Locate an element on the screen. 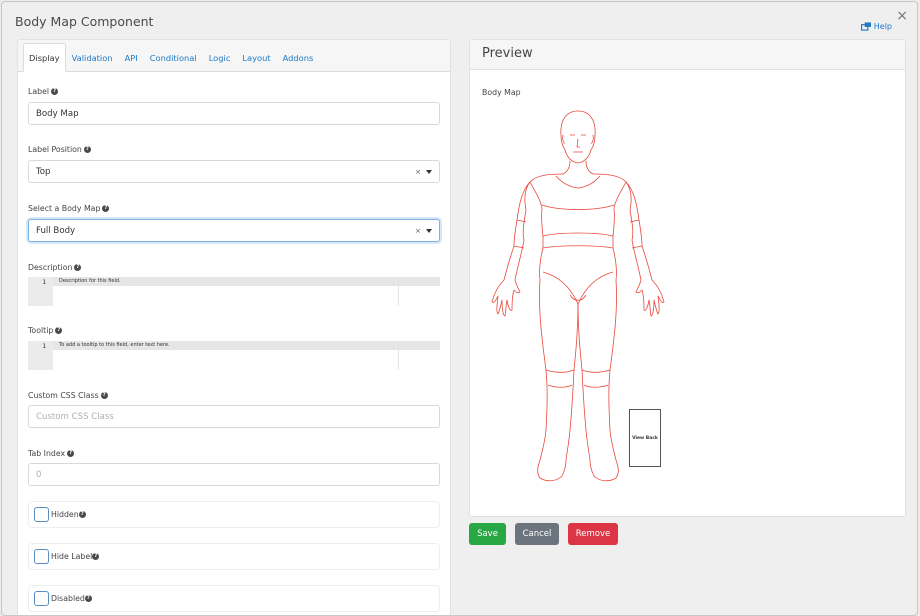  label-input: Body Map is located at coordinates (234, 113).